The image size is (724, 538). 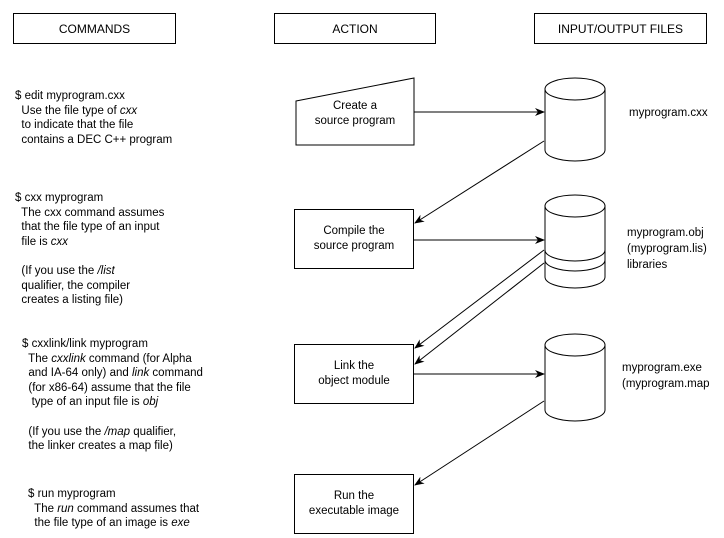 I want to click on command-text: the linker creates a map file), so click(x=97, y=446).